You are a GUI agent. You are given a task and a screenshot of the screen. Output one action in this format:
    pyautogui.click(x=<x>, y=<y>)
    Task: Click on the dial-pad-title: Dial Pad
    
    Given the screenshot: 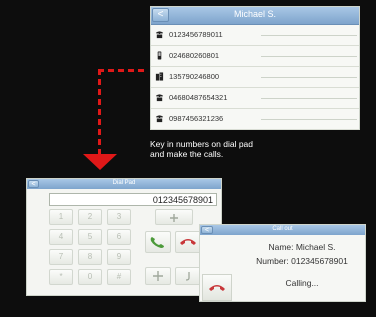 What is the action you would take?
    pyautogui.click(x=124, y=183)
    